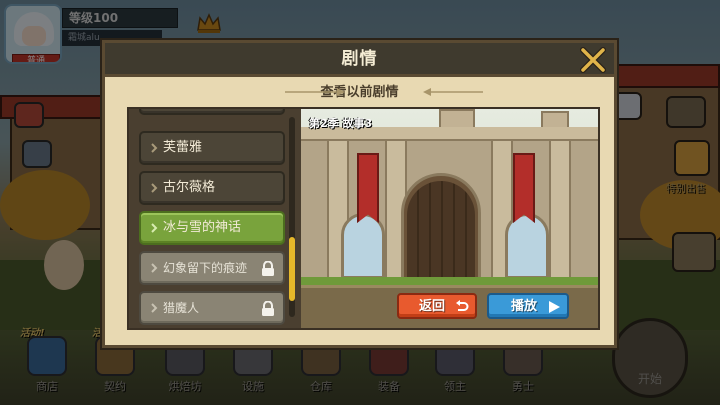 The width and height of the screenshot is (720, 405). I want to click on dialog-title: 剧情, so click(359, 59).